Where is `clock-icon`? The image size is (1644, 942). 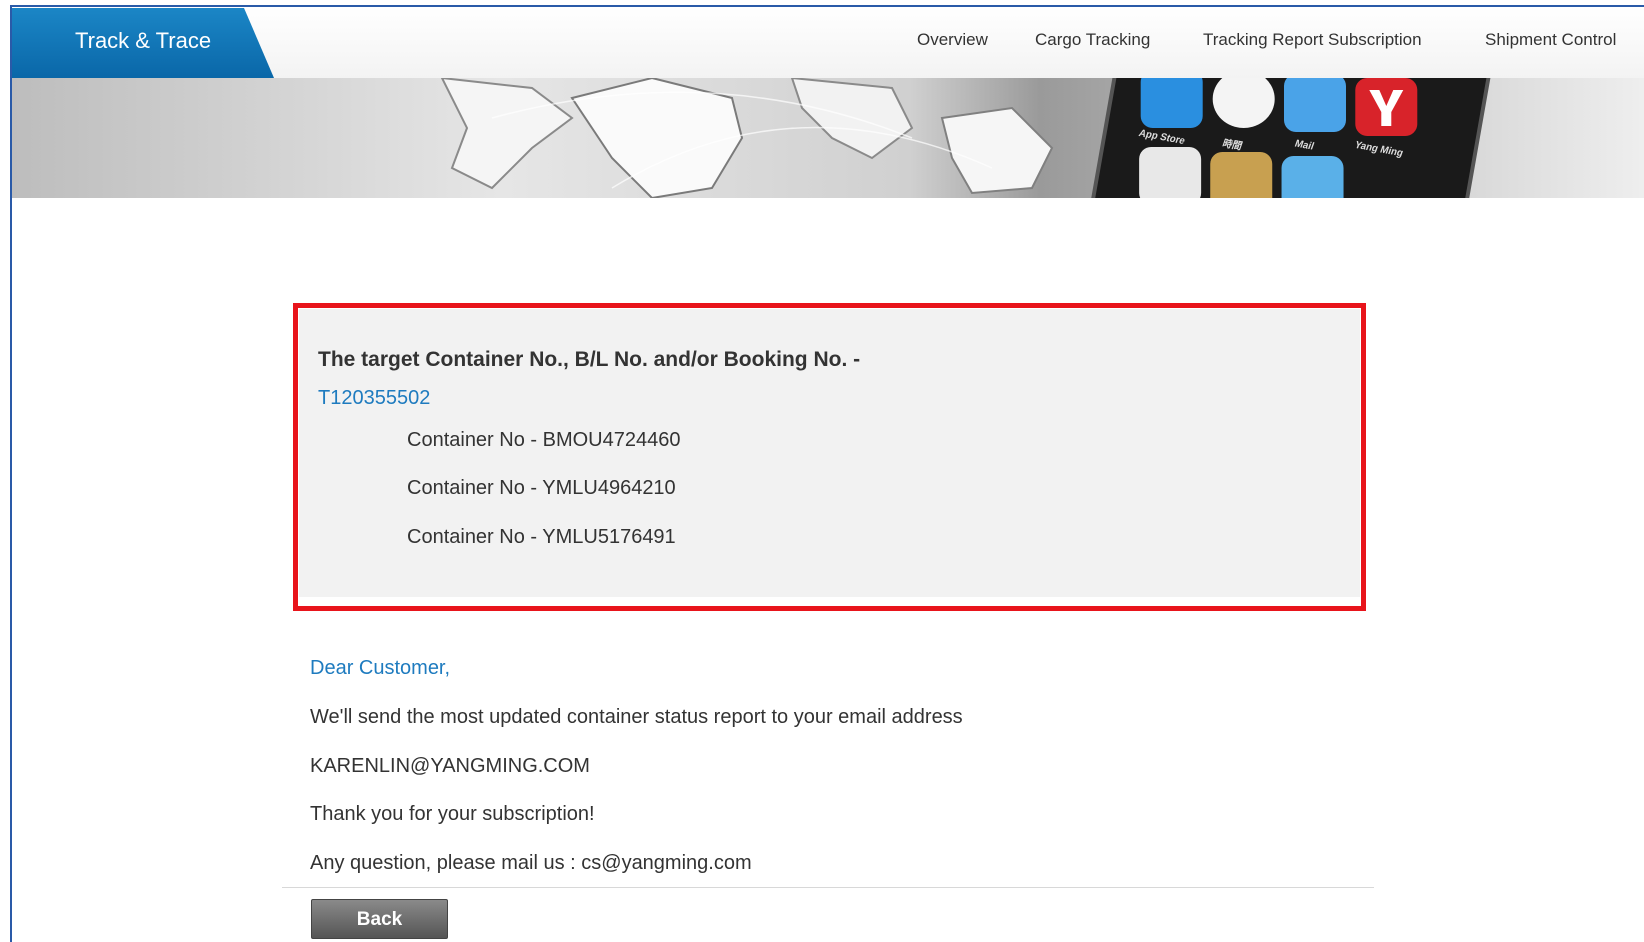
clock-icon is located at coordinates (1243, 103).